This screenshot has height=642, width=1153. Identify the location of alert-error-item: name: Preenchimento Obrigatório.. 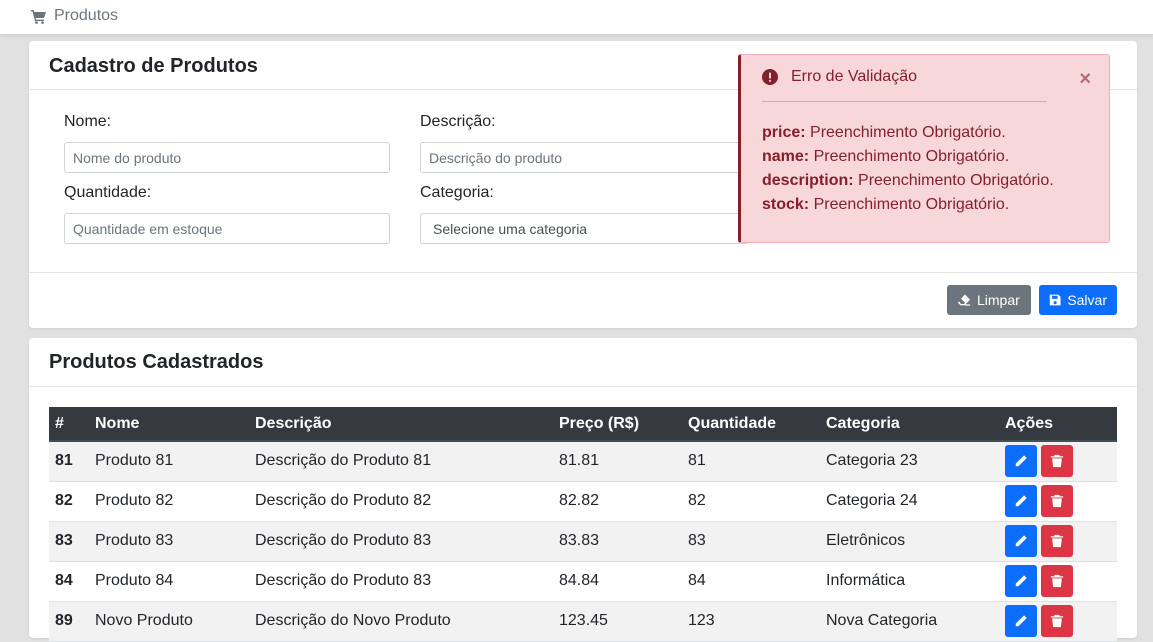
(886, 156).